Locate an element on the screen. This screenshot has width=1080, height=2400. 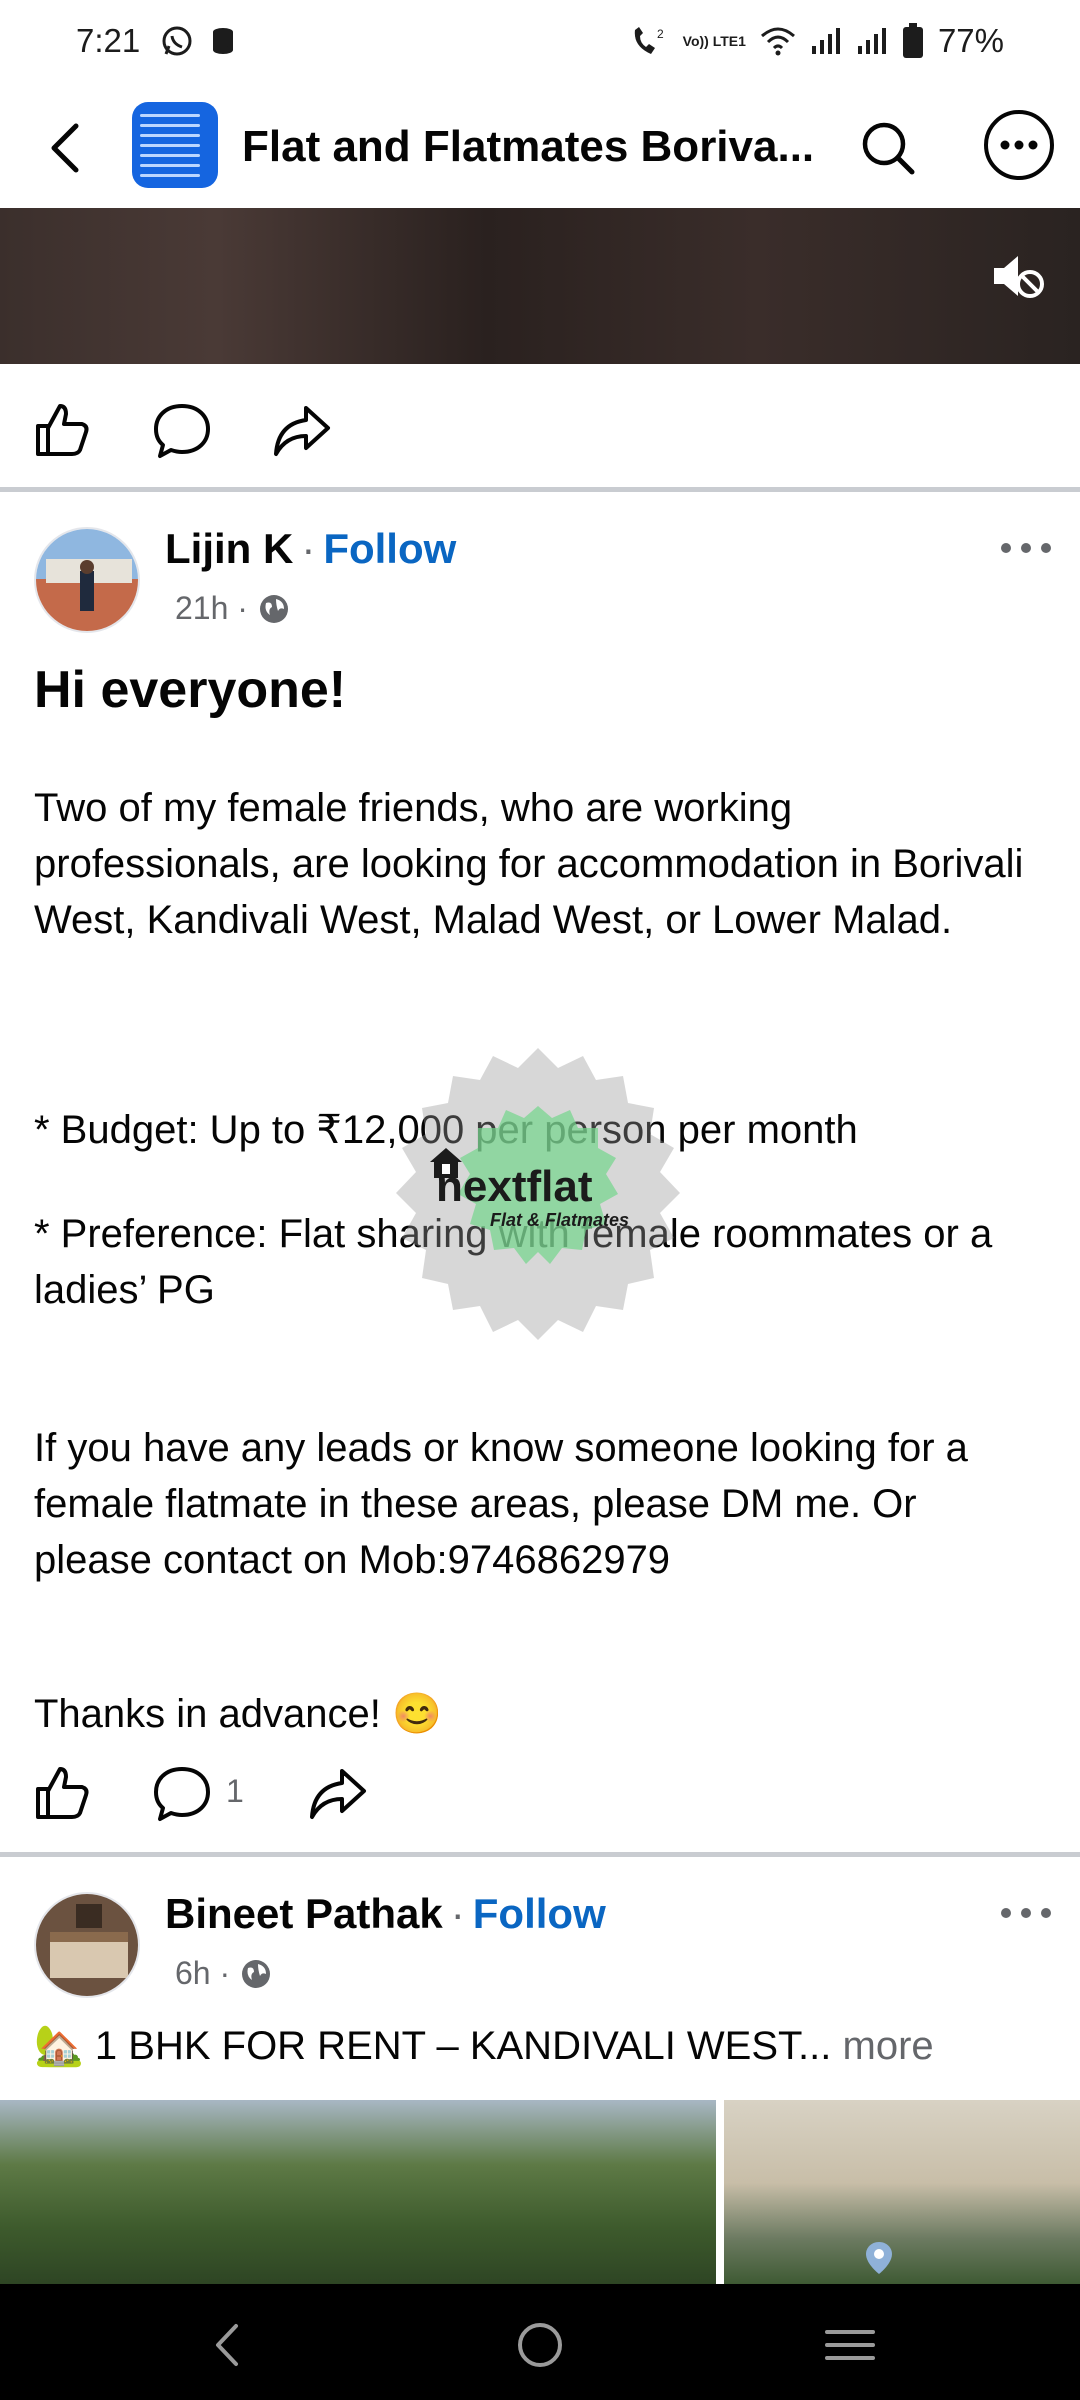
mute-icon is located at coordinates (1018, 276).